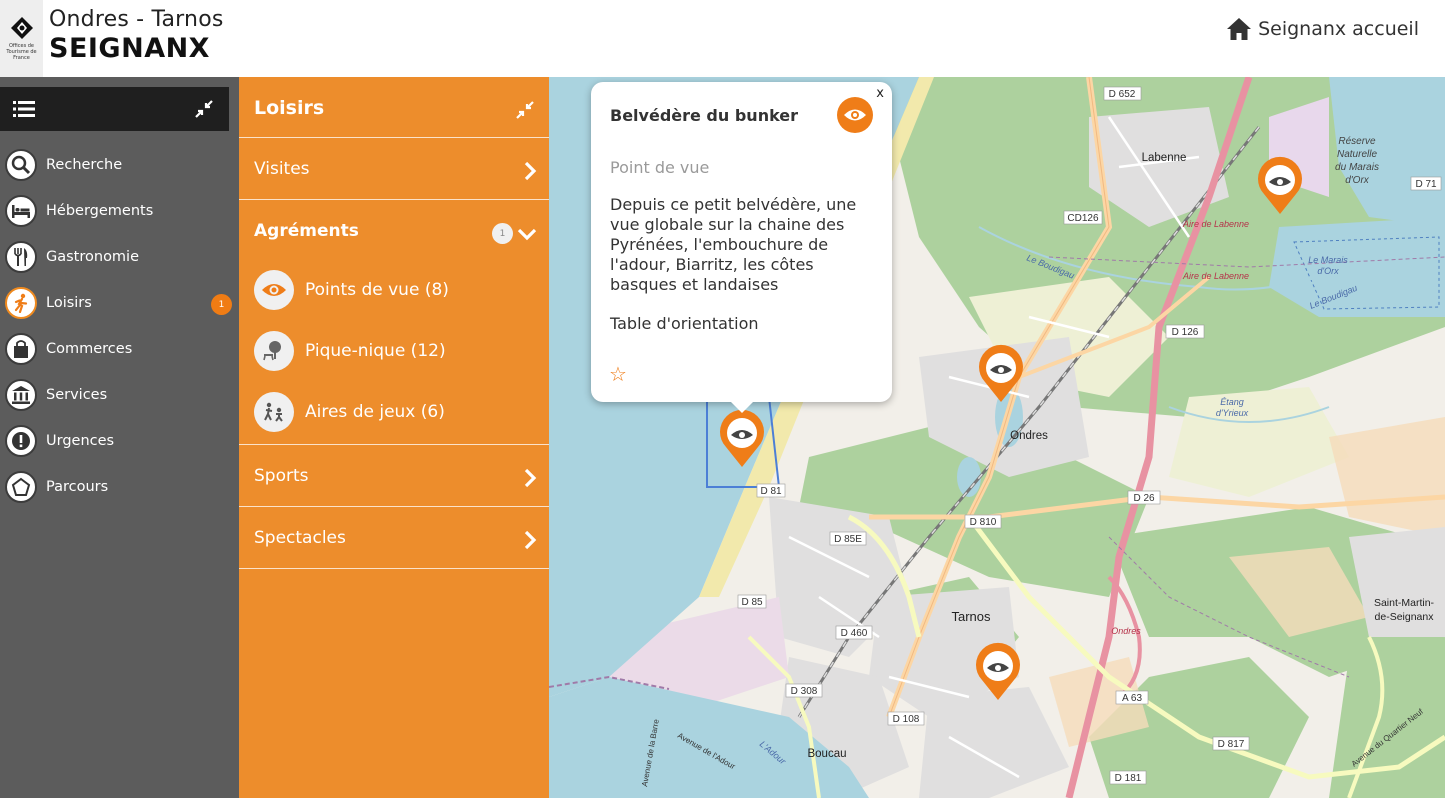  I want to click on brand-title: Ondres - Tarnos, so click(136, 19).